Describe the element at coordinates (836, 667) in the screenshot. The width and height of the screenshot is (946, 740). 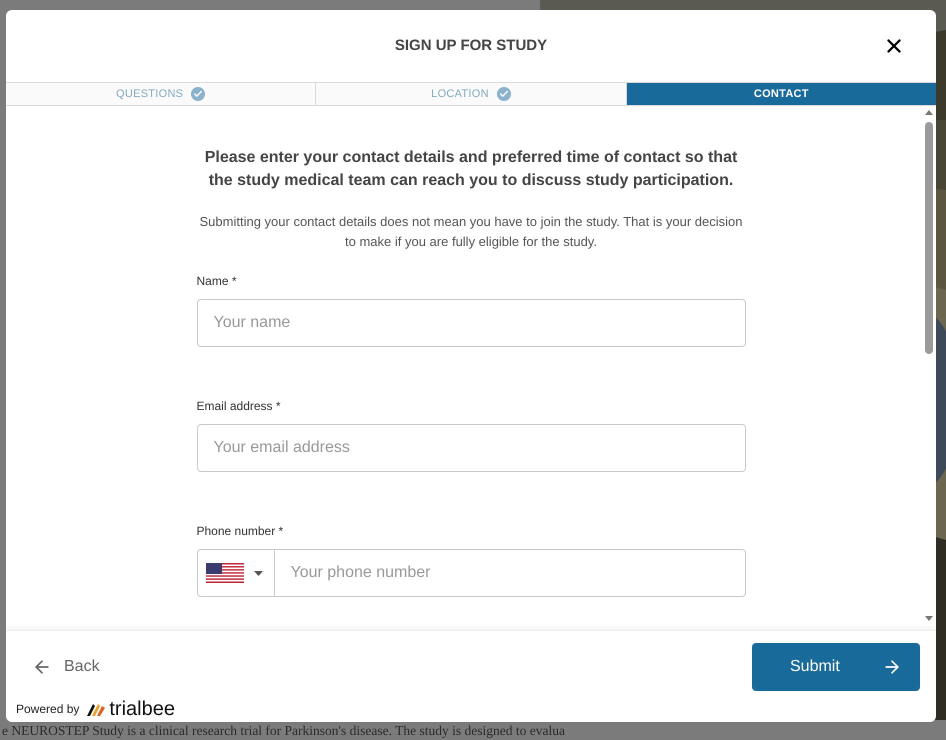
I see `submit-button: Submit` at that location.